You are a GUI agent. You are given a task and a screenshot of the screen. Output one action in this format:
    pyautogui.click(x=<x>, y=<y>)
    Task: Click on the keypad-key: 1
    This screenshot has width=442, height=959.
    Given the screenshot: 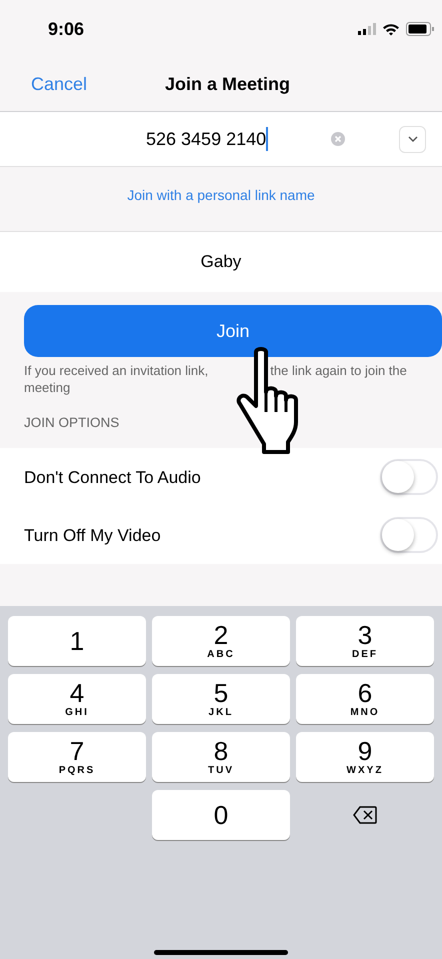 What is the action you would take?
    pyautogui.click(x=77, y=641)
    